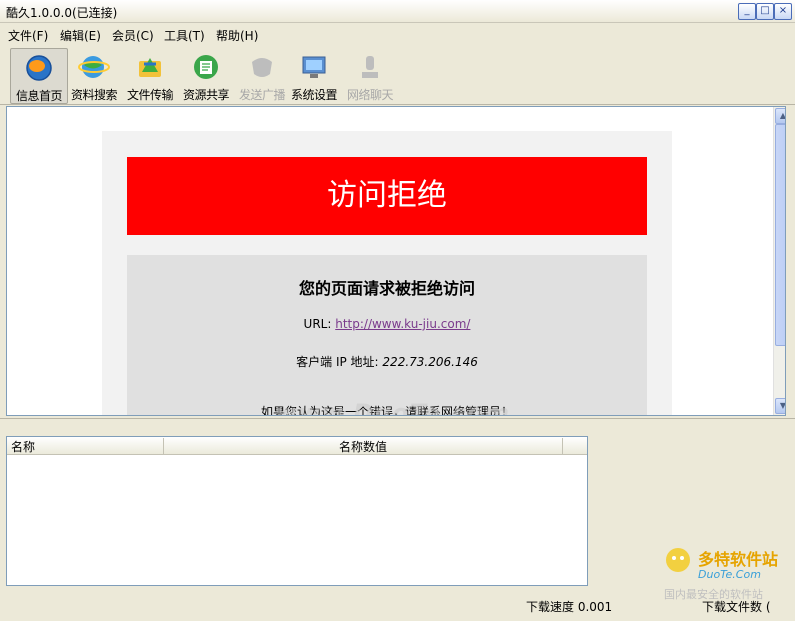 The height and width of the screenshot is (621, 795). Describe the element at coordinates (237, 35) in the screenshot. I see `menu-help: 帮助(H)` at that location.